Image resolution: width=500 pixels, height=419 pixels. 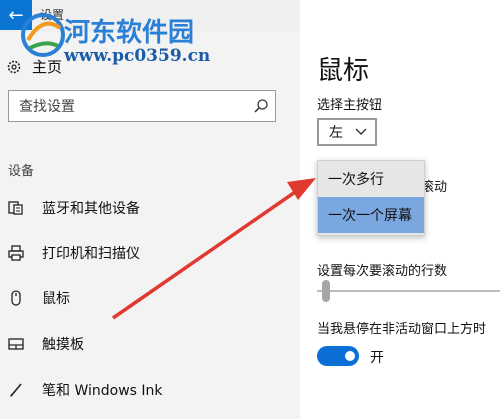 I want to click on gear-icon, so click(x=14, y=66).